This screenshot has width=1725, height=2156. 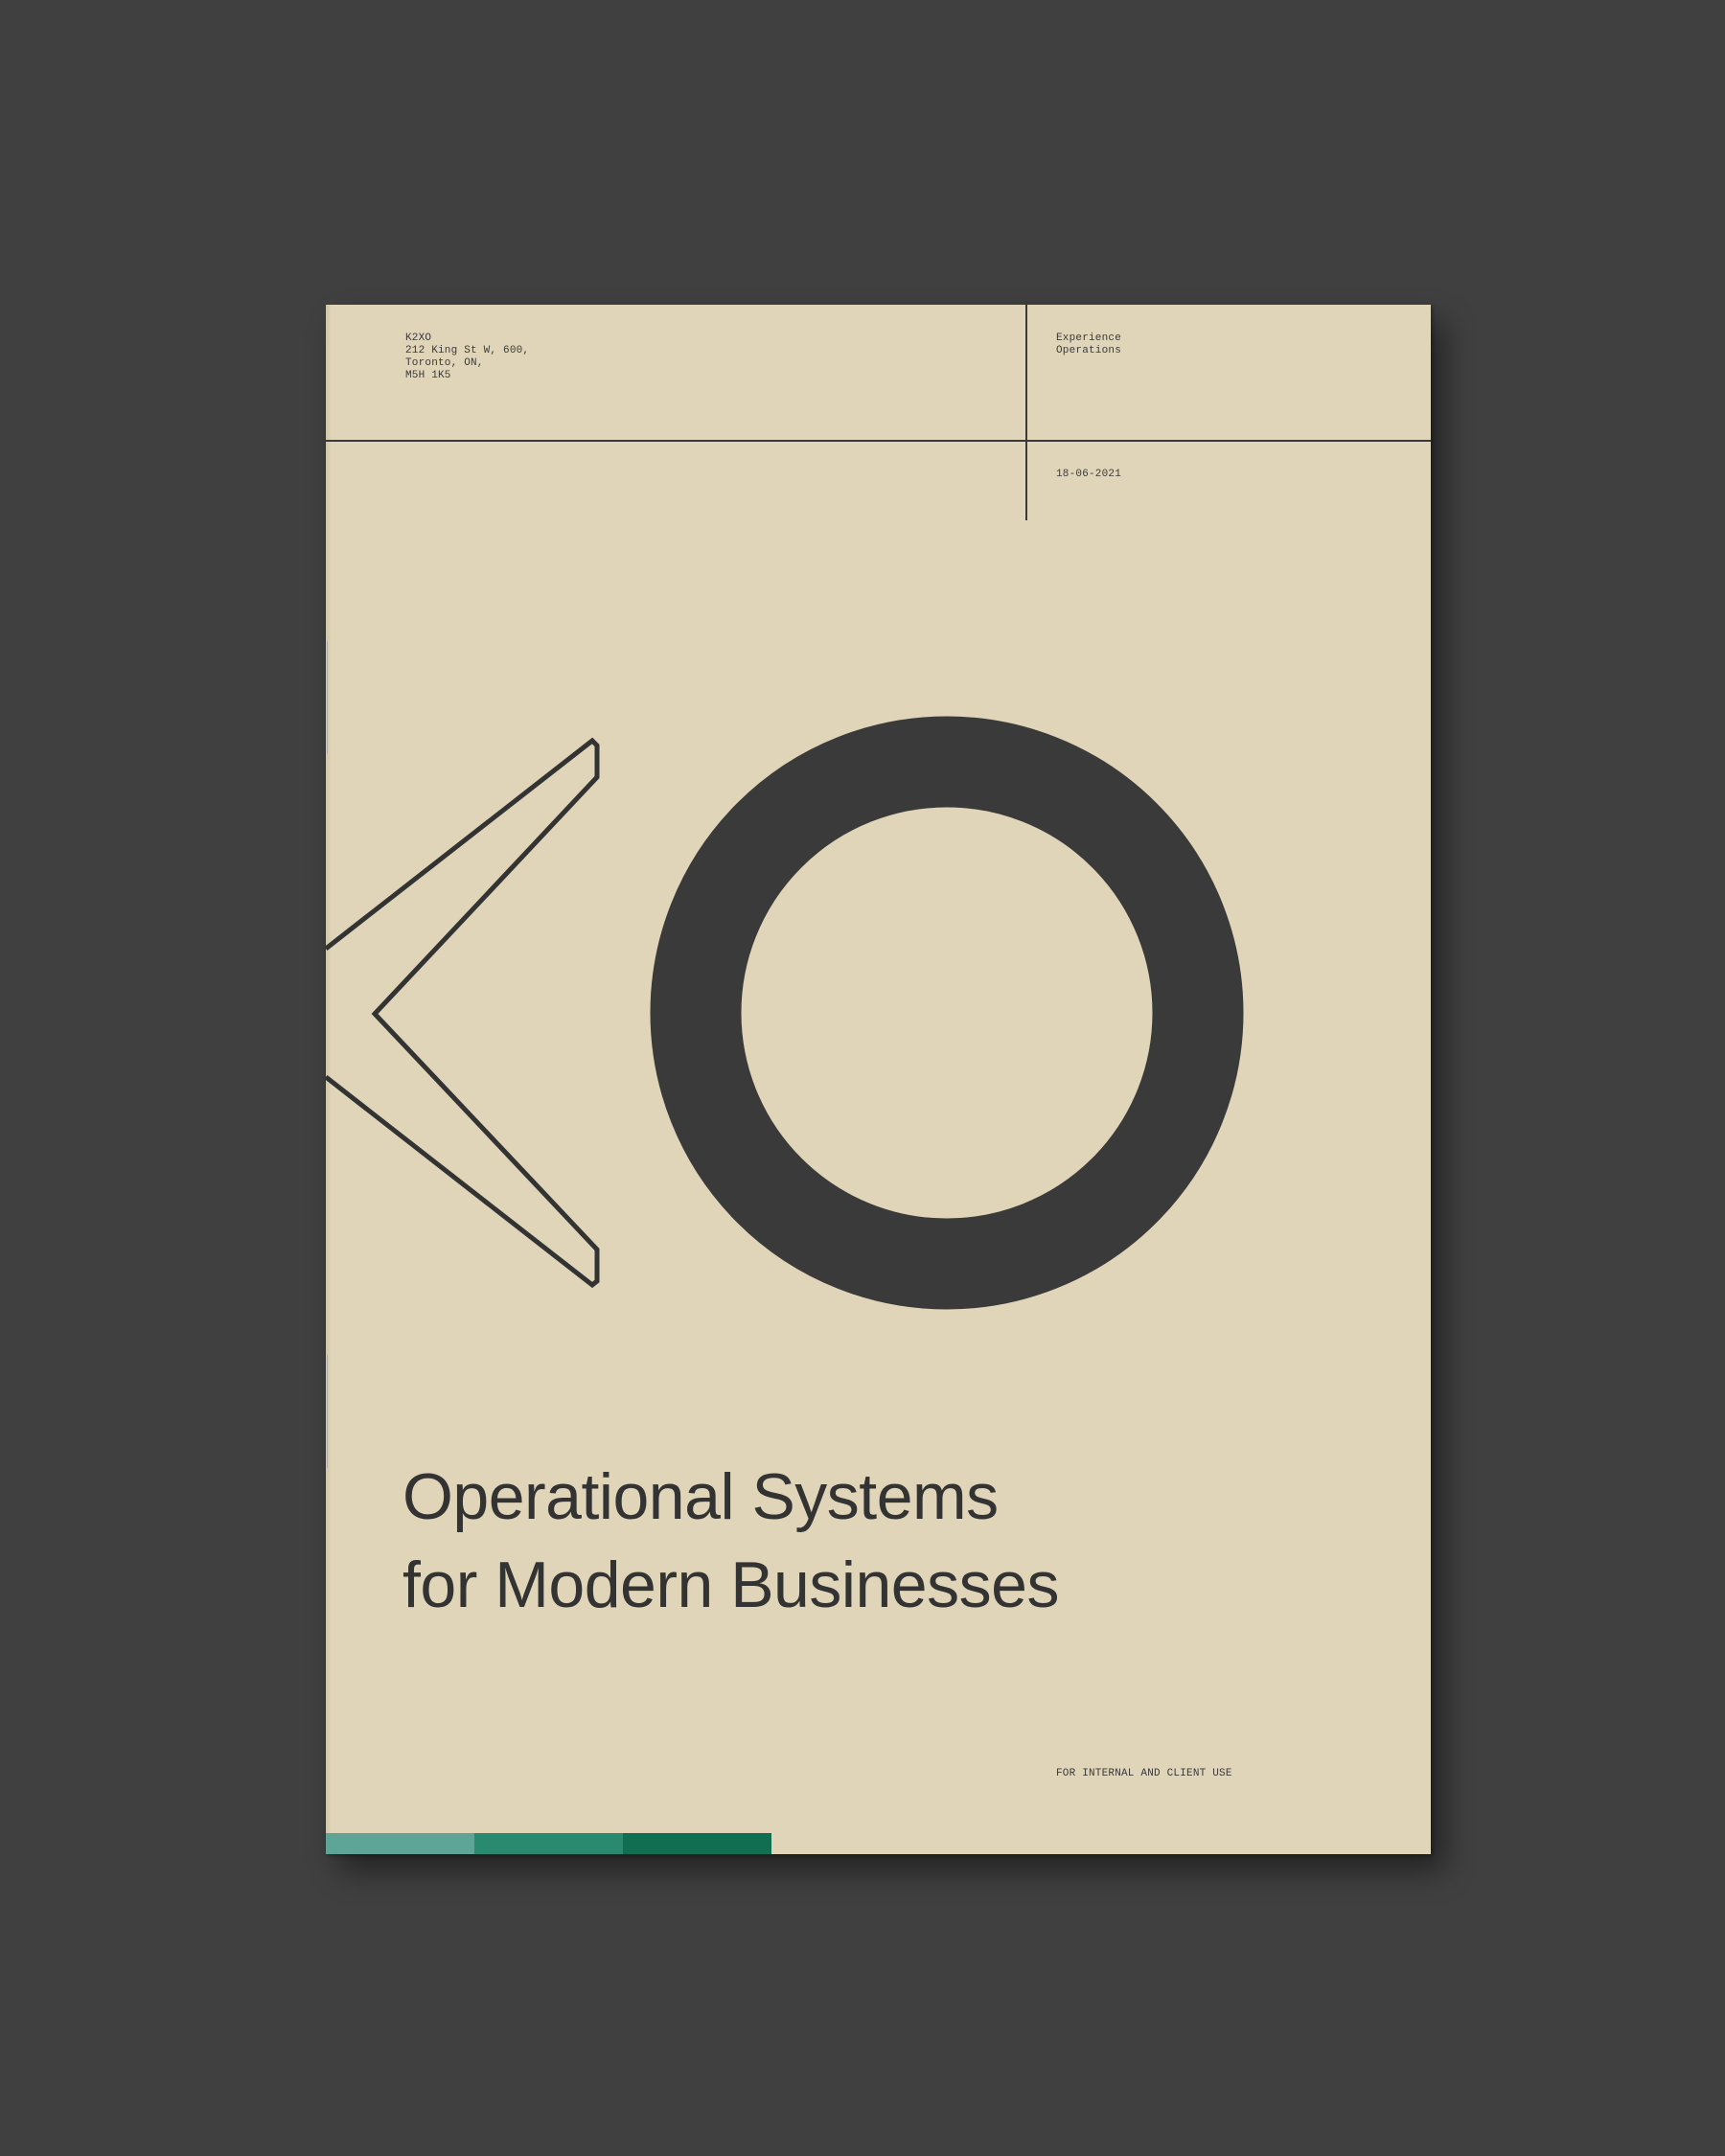 I want to click on ring-mark, so click(x=947, y=1013).